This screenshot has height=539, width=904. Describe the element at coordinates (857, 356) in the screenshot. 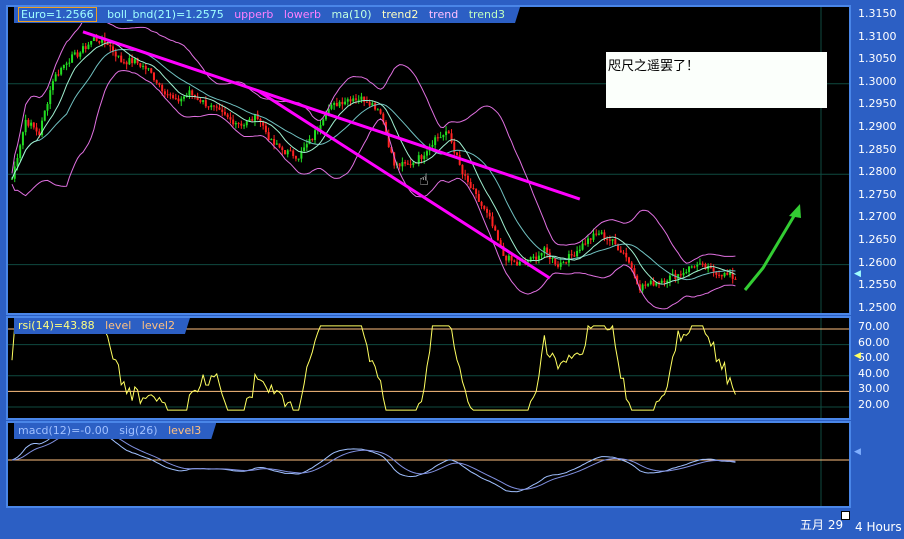

I see `rsi-marker-icon: ◀` at that location.